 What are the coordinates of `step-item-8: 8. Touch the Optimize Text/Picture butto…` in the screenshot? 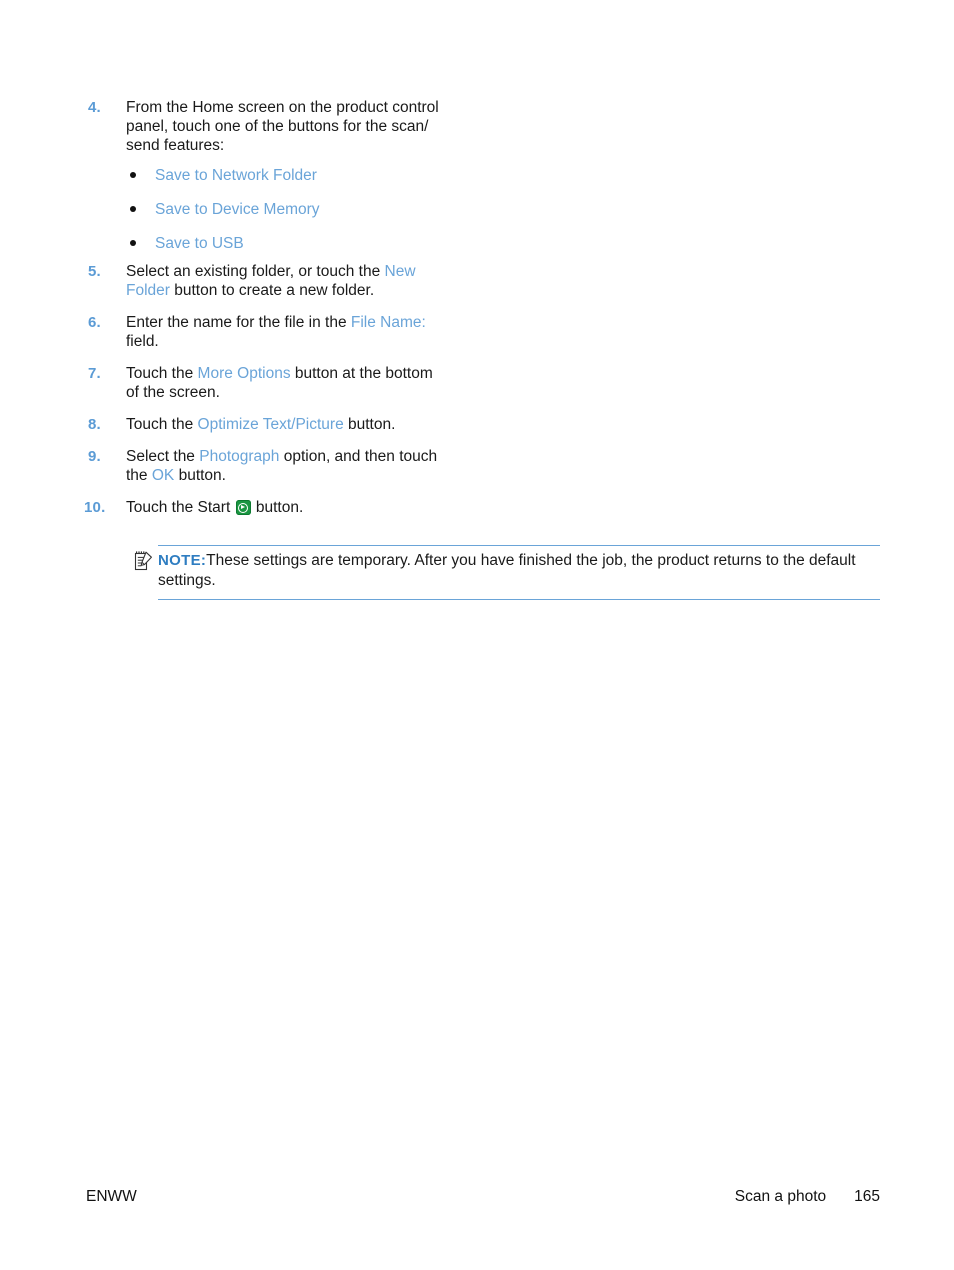 It's located at (288, 424).